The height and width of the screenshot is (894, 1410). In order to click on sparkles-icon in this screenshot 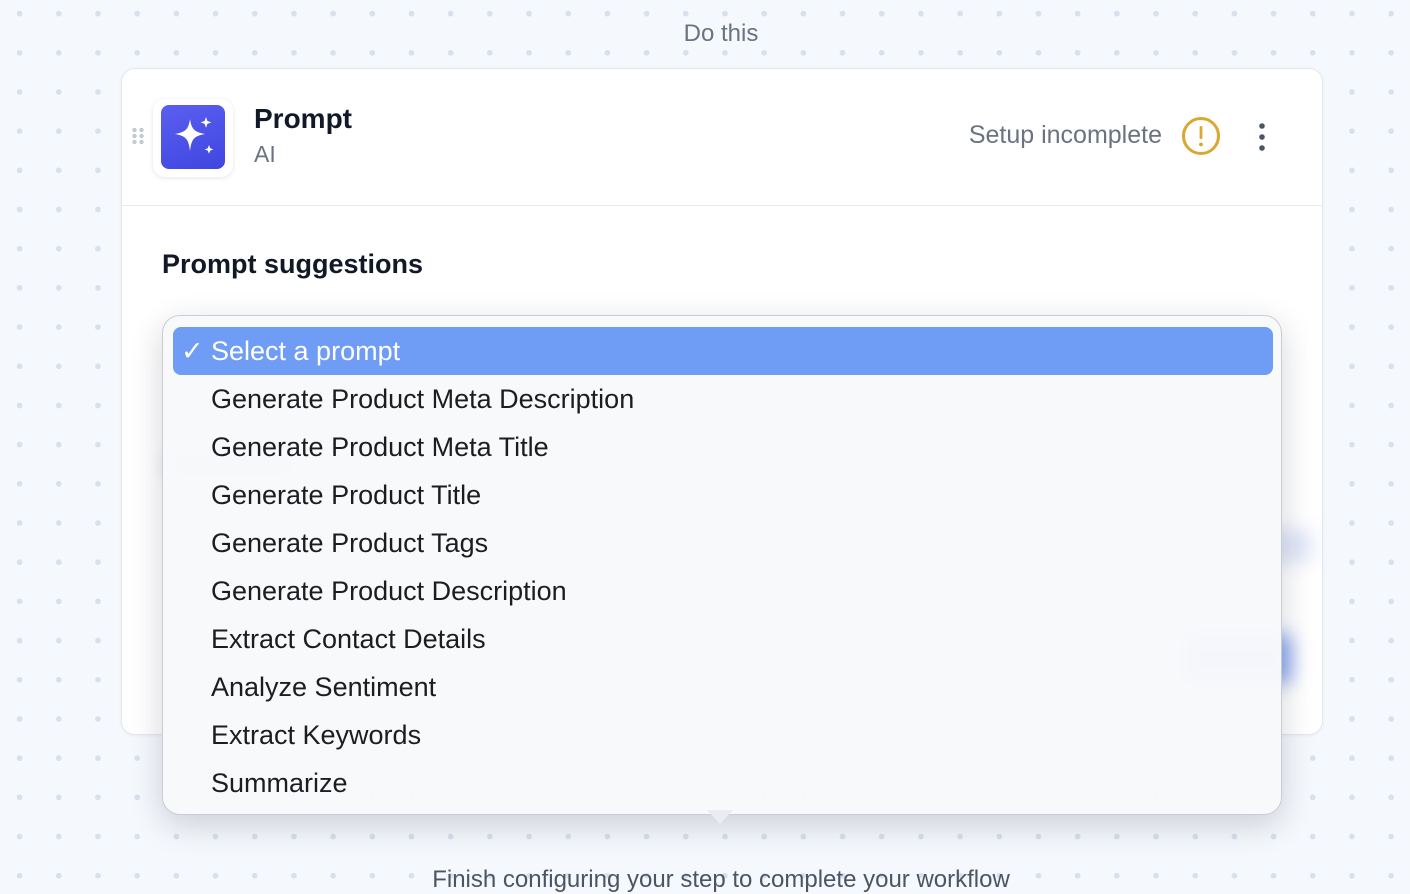, I will do `click(193, 137)`.